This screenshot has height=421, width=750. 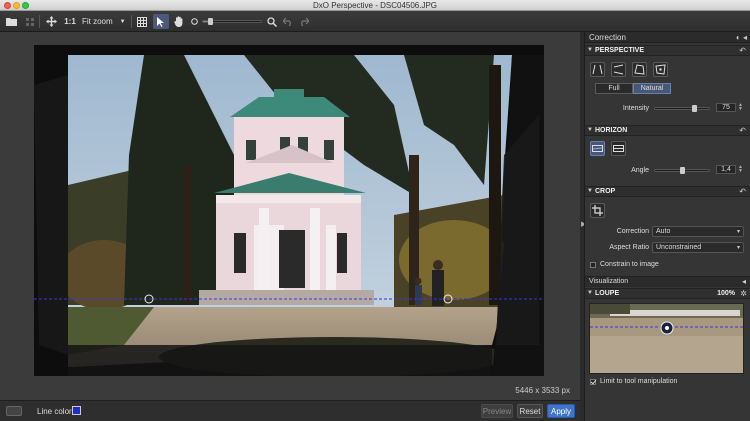 What do you see at coordinates (741, 37) in the screenshot?
I see `panel-options-icon: ◐ ◂` at bounding box center [741, 37].